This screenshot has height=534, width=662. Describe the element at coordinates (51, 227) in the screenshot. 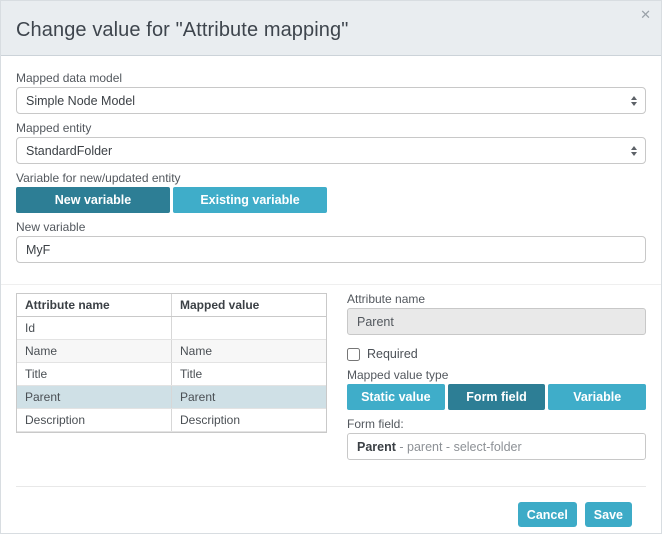

I see `new-variable-label: New variable` at that location.